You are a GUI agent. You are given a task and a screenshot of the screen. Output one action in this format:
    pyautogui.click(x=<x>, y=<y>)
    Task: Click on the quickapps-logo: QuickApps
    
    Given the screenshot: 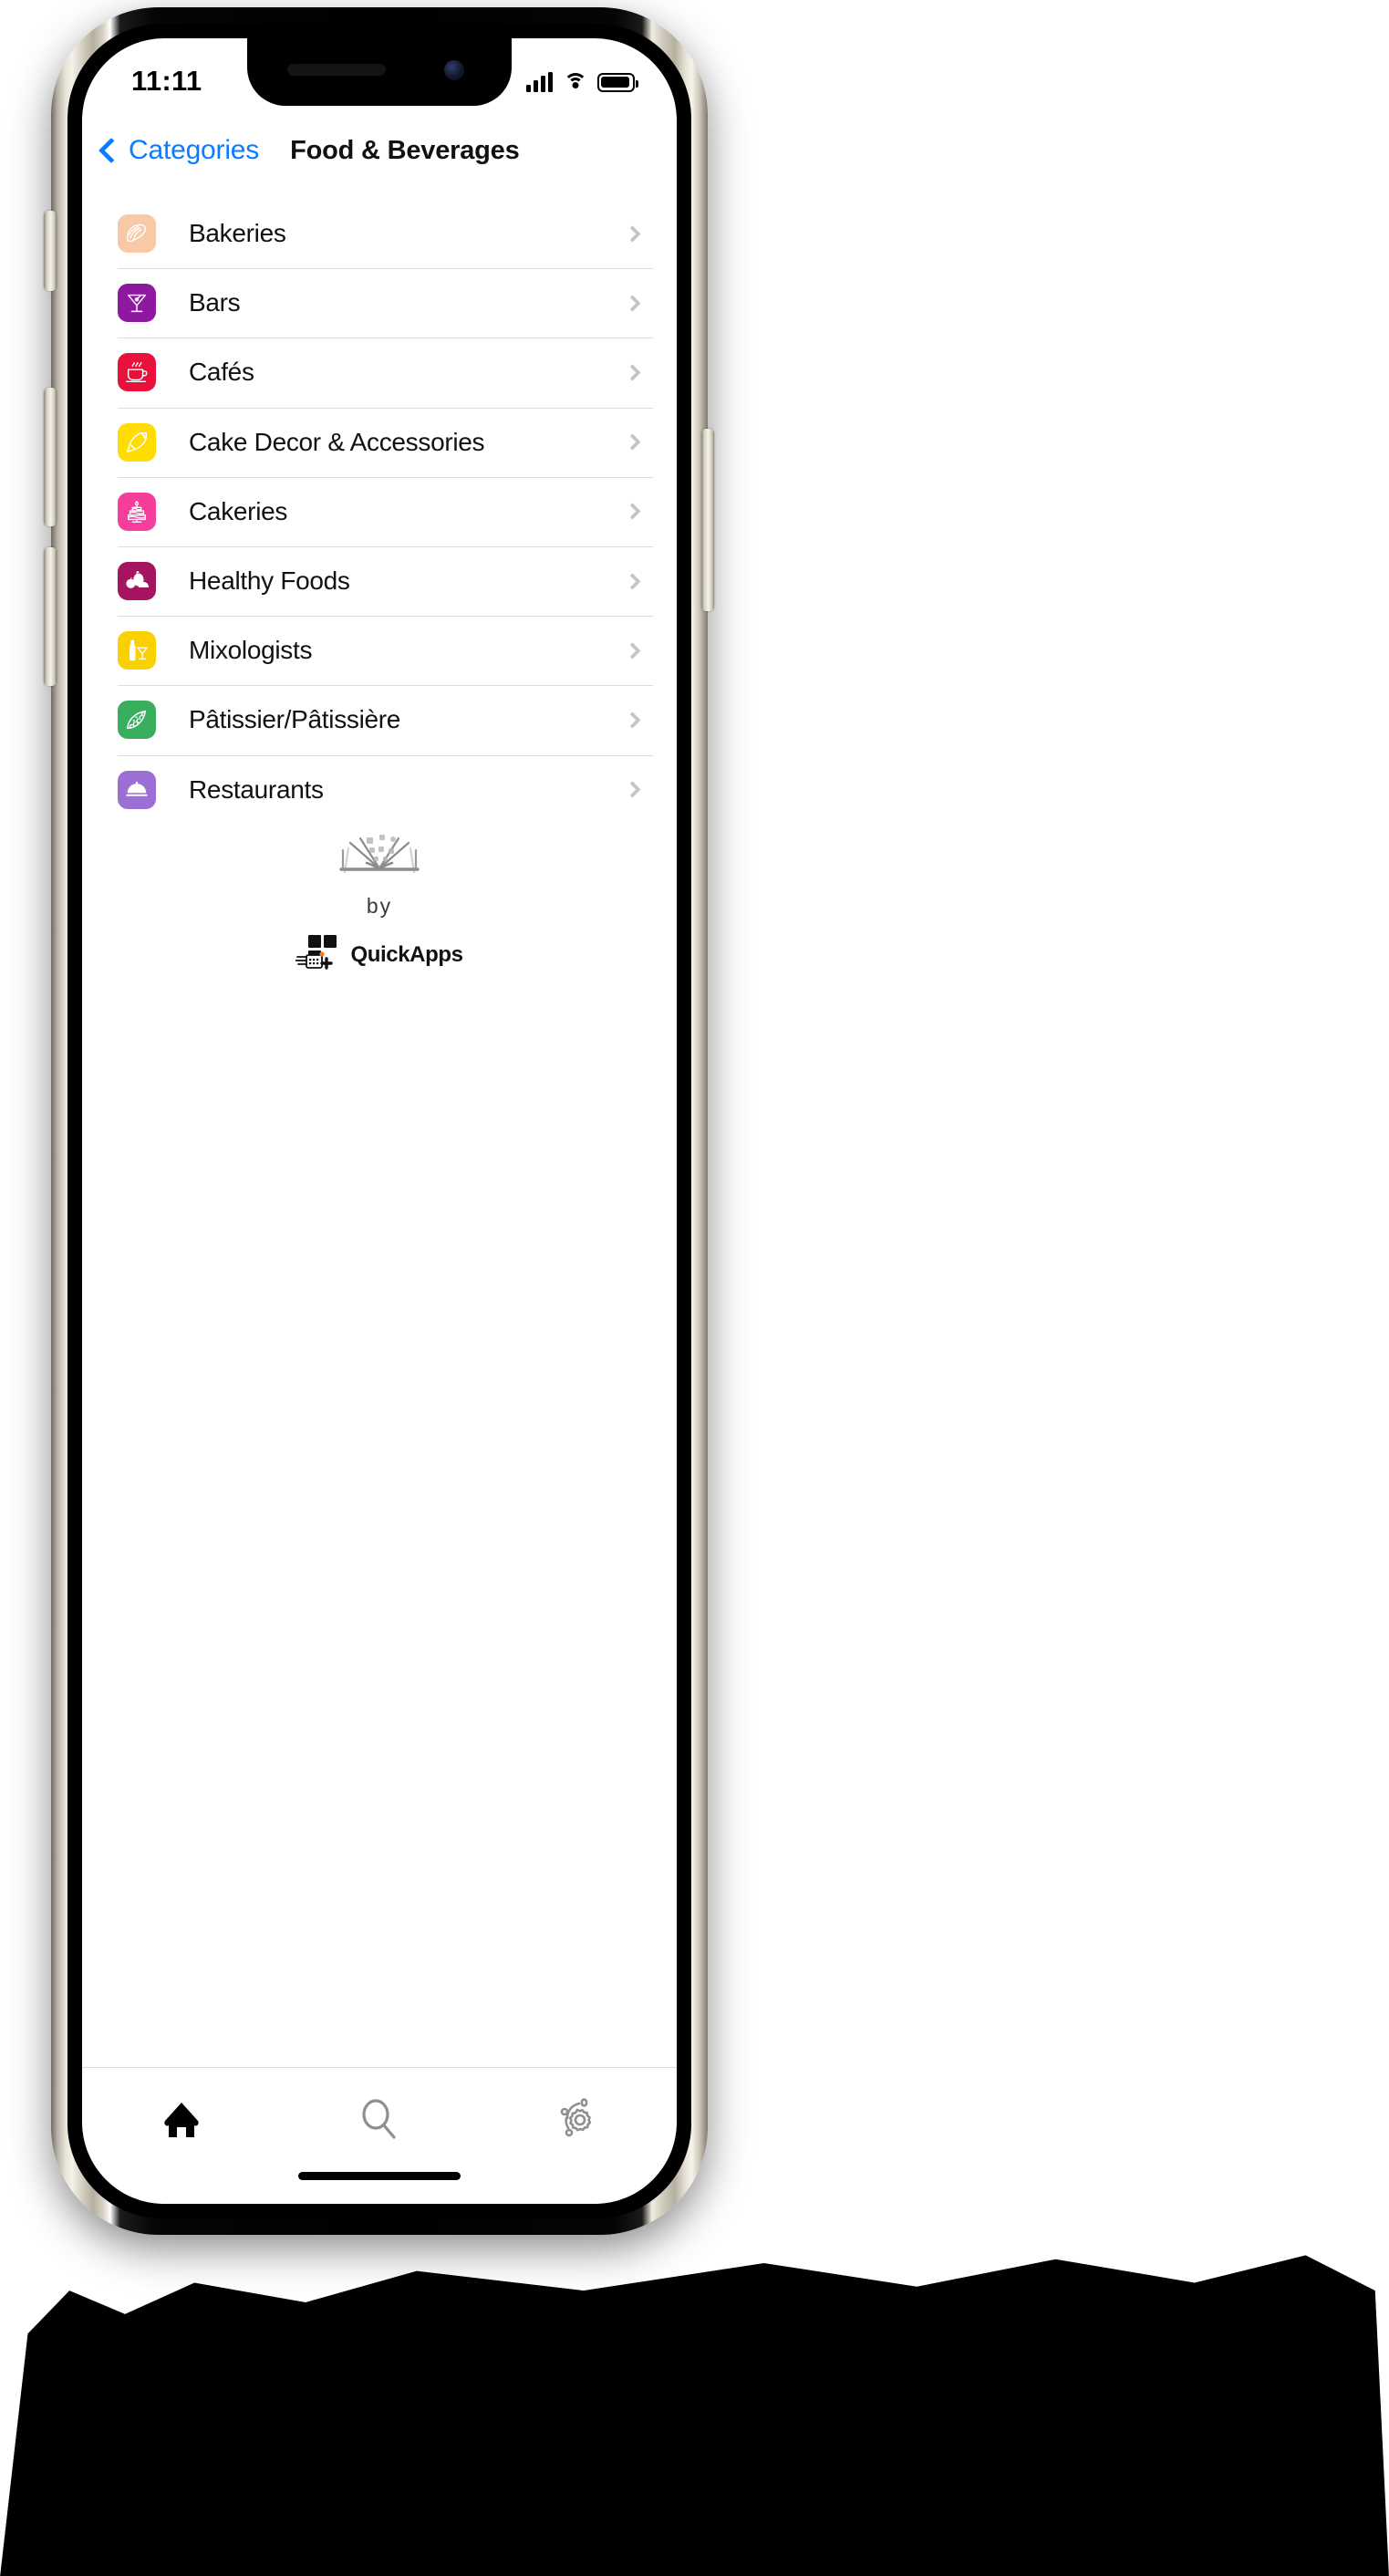 What is the action you would take?
    pyautogui.click(x=379, y=951)
    